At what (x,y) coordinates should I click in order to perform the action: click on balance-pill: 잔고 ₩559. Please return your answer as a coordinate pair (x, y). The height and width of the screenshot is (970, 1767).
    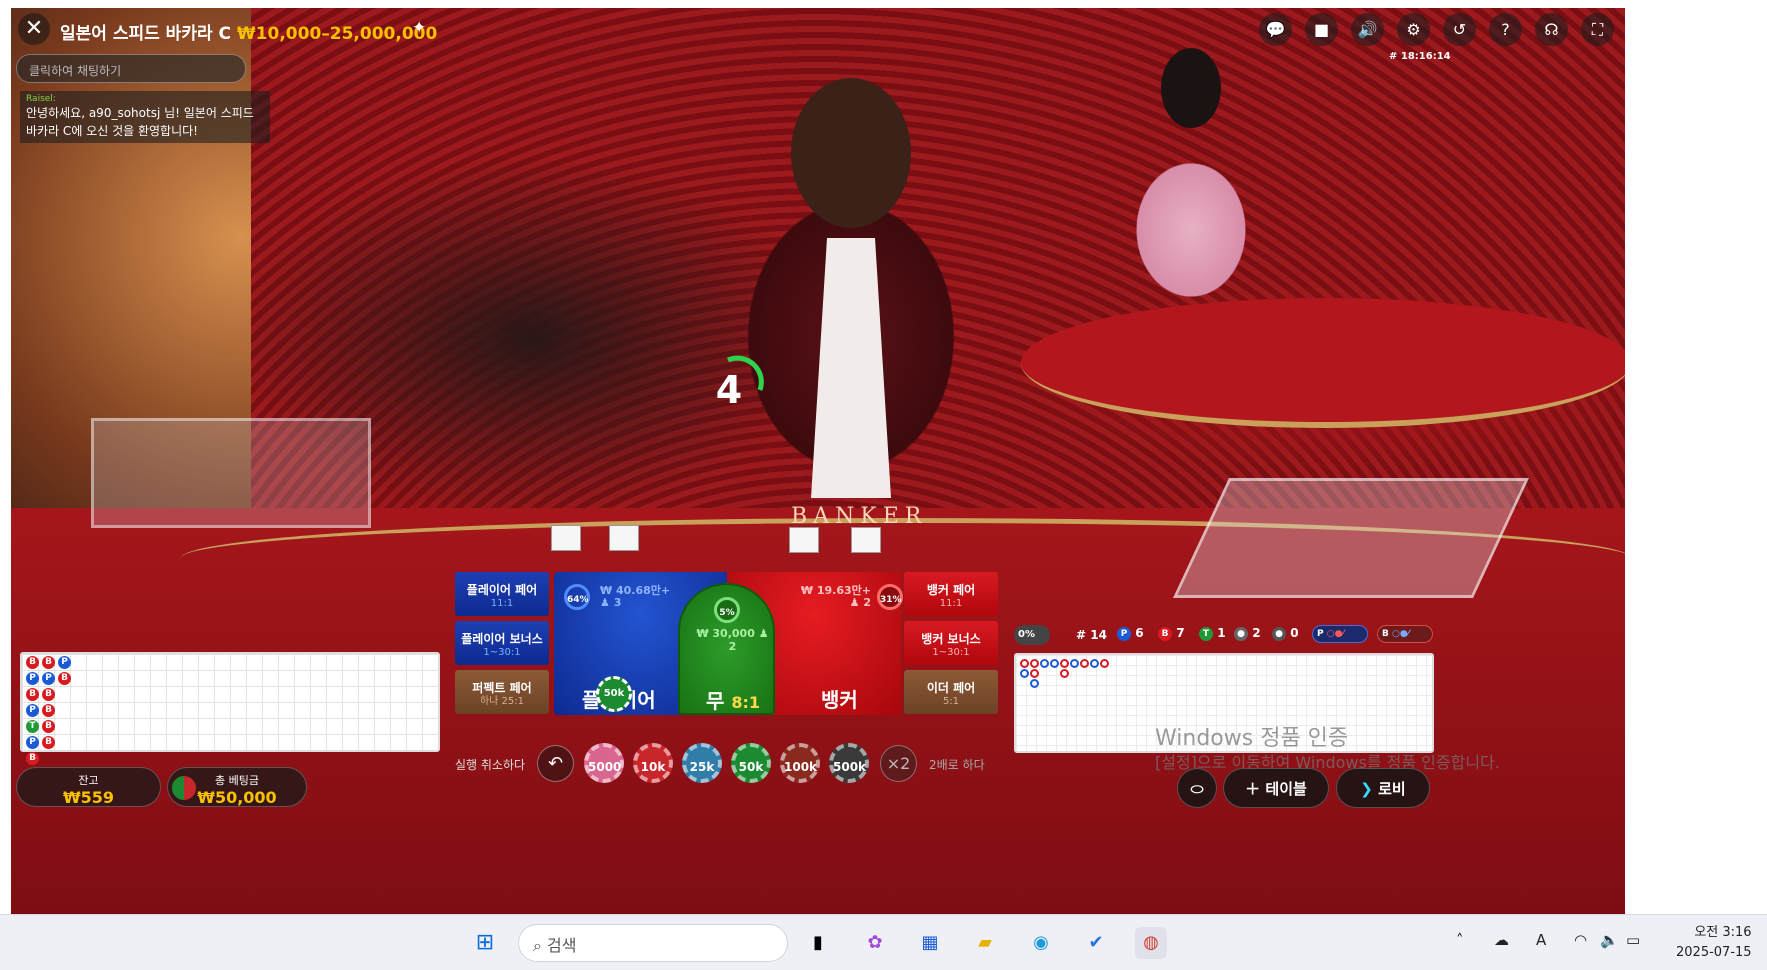
    Looking at the image, I should click on (88, 787).